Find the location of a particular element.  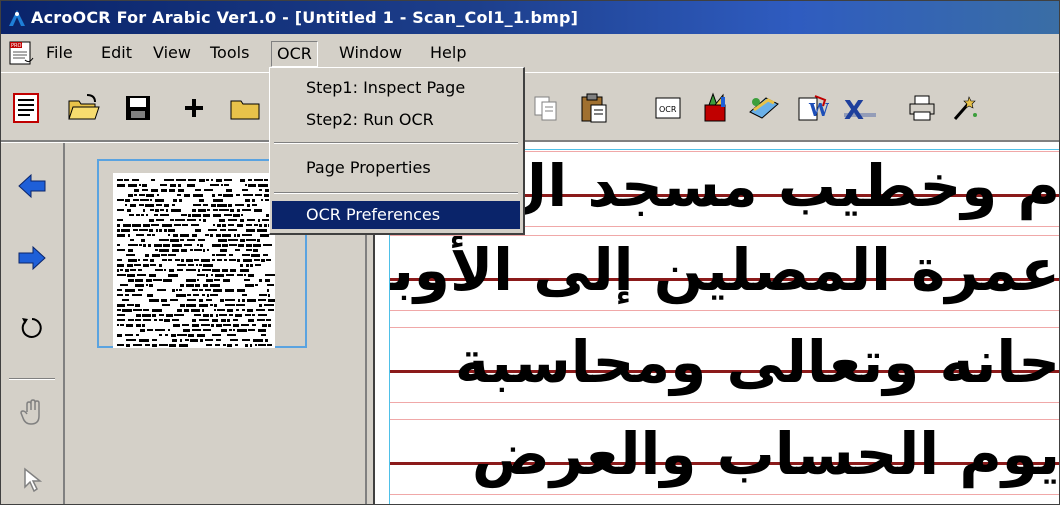

copy-icon is located at coordinates (545, 108).